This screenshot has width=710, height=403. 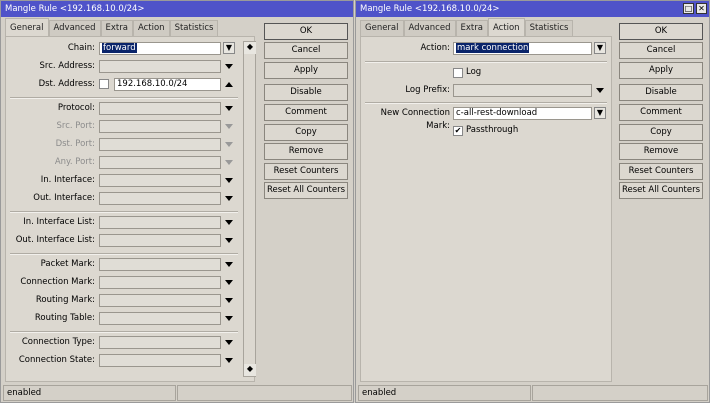 I want to click on routing-mark-label: Routing Mark:, so click(x=65, y=300).